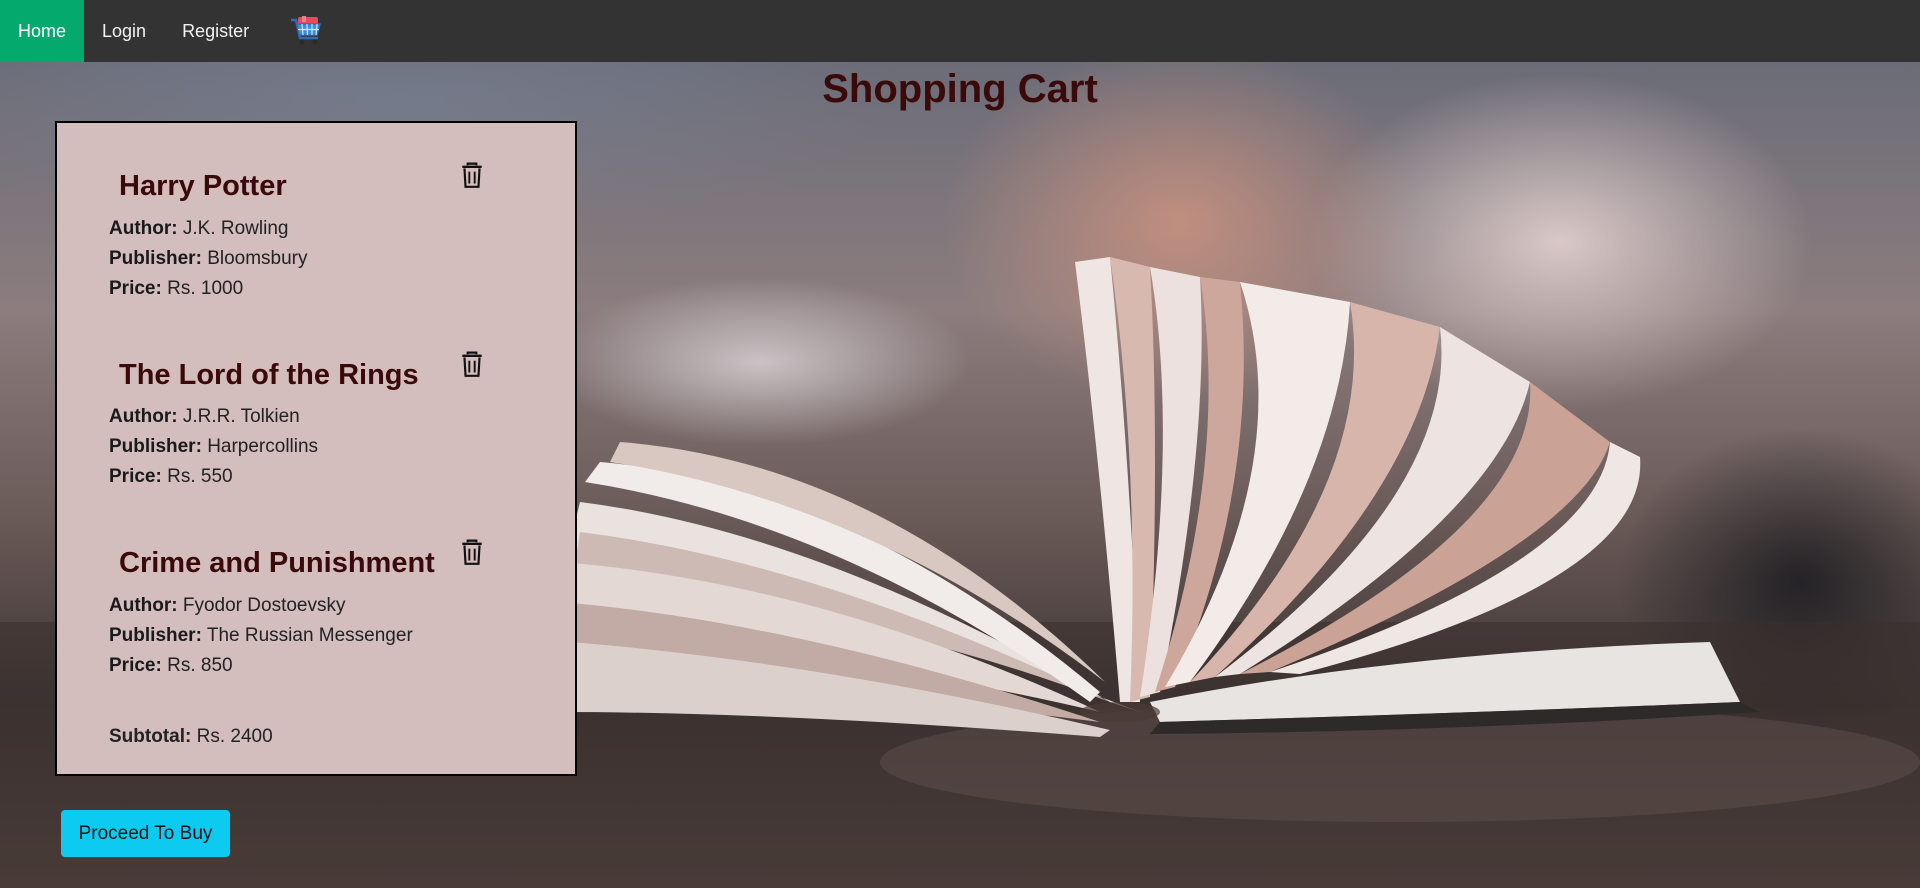 Image resolution: width=1920 pixels, height=888 pixels. Describe the element at coordinates (150, 736) in the screenshot. I see `subtotal-label: Subtotal:` at that location.